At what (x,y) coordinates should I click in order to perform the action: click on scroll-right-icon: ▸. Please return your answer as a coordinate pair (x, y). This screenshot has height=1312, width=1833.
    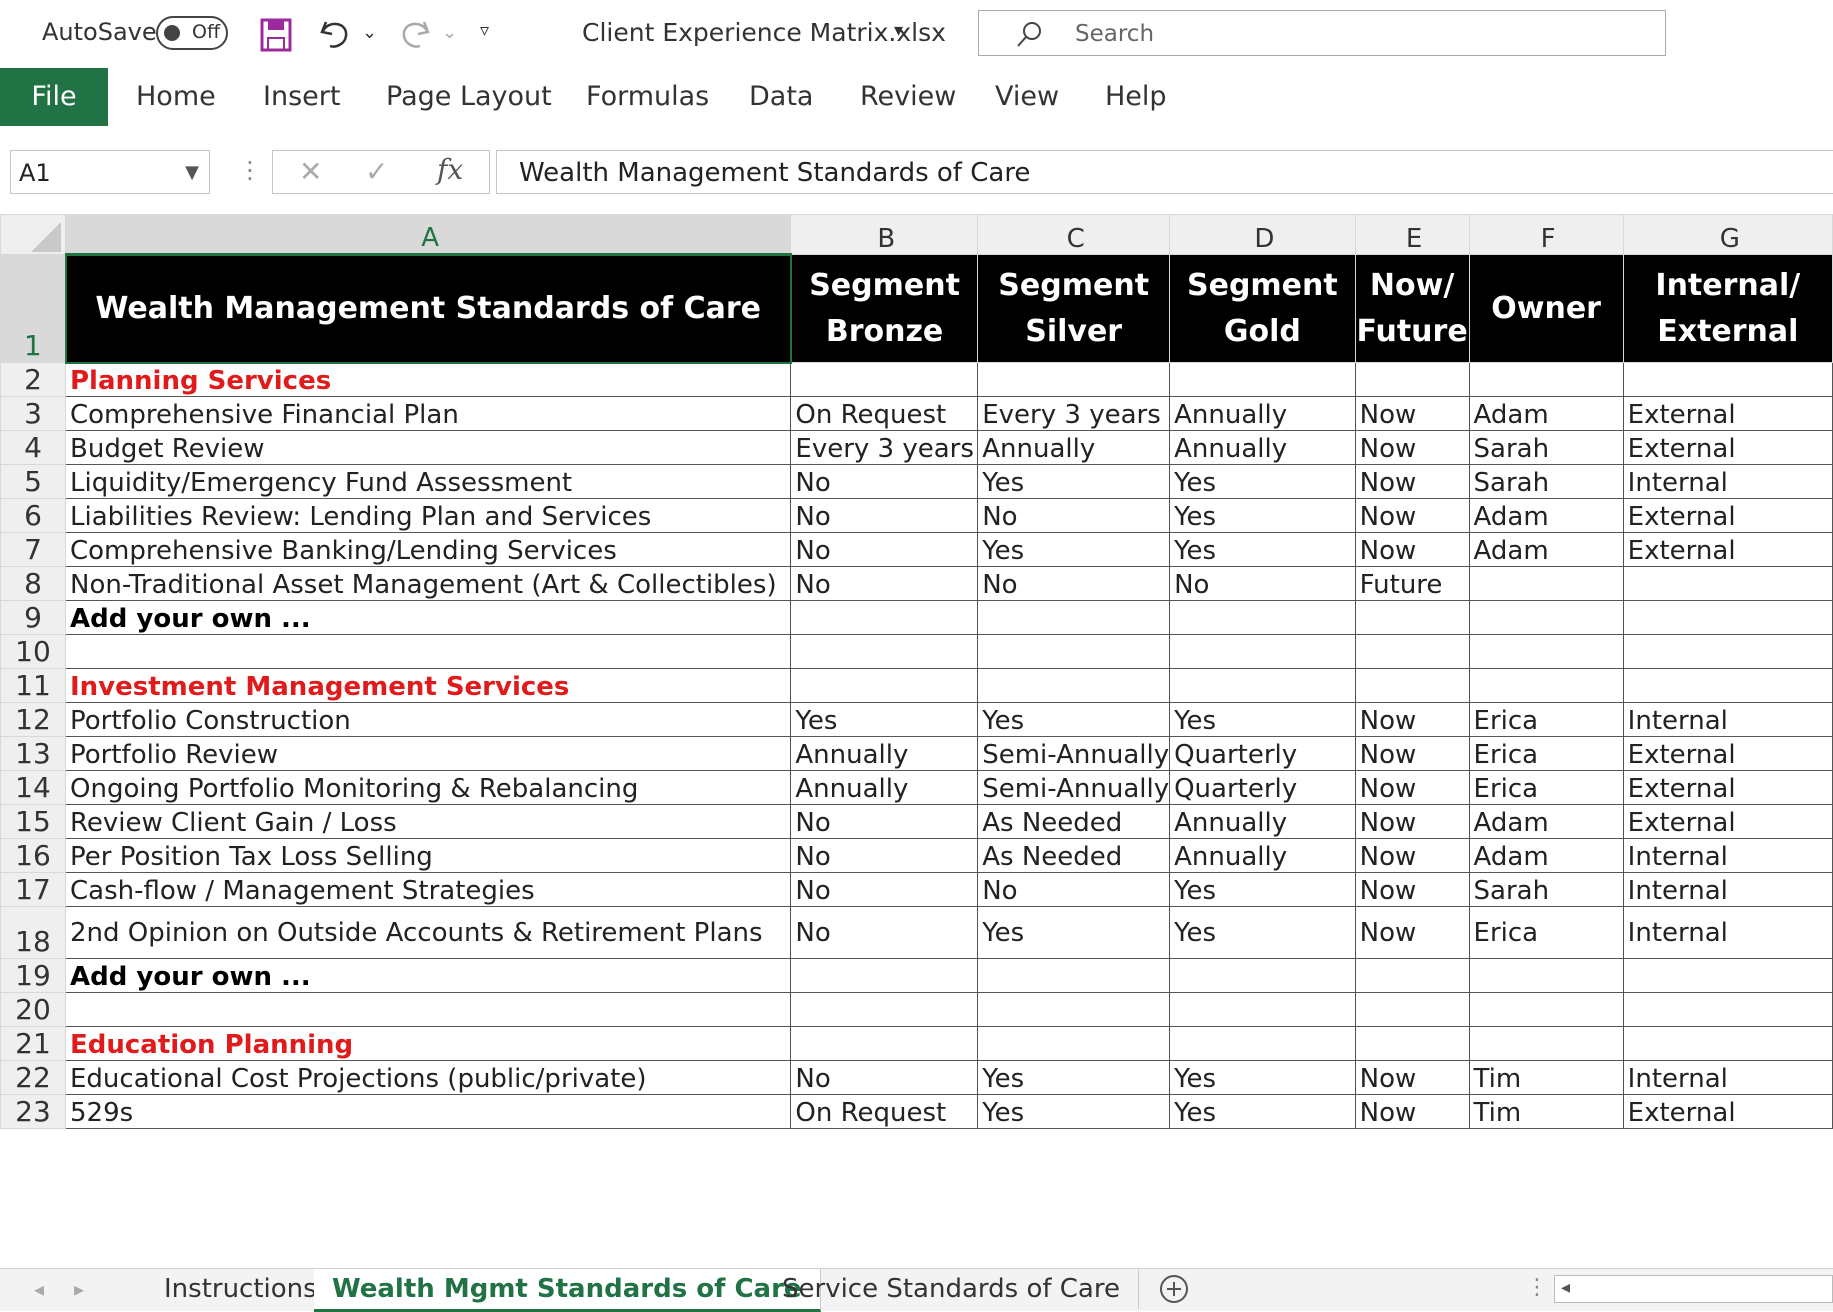
    Looking at the image, I should click on (79, 1289).